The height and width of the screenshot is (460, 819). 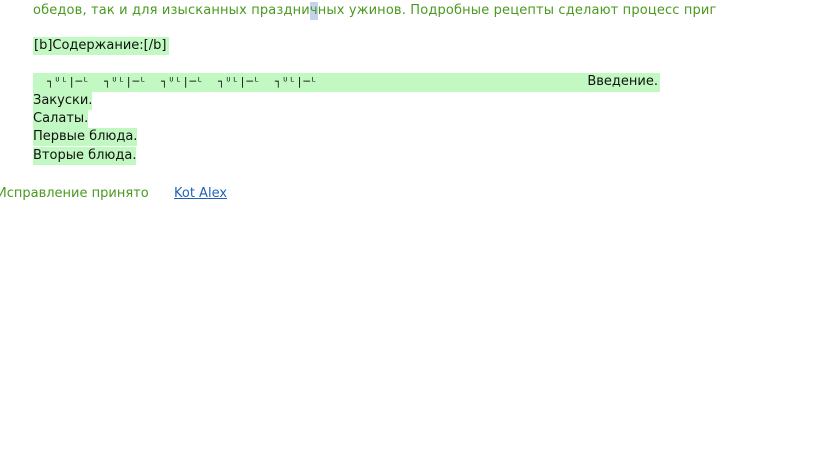 I want to click on text-caret-highlight: ч, so click(x=313, y=11).